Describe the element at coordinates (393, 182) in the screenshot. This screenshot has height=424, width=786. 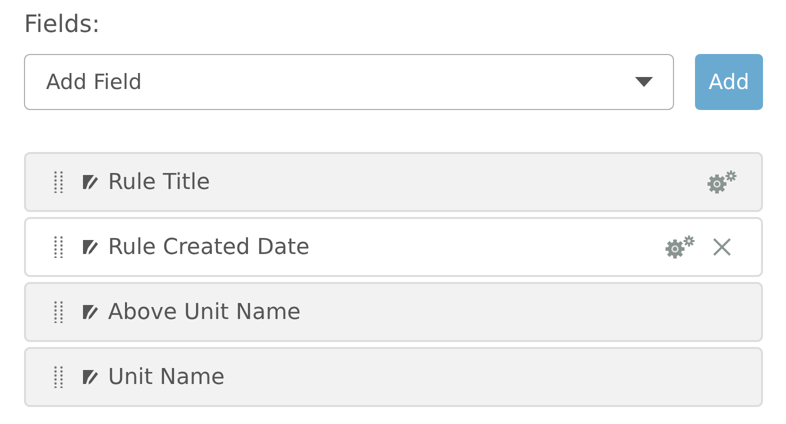
I see `field-row: Rule Title` at that location.